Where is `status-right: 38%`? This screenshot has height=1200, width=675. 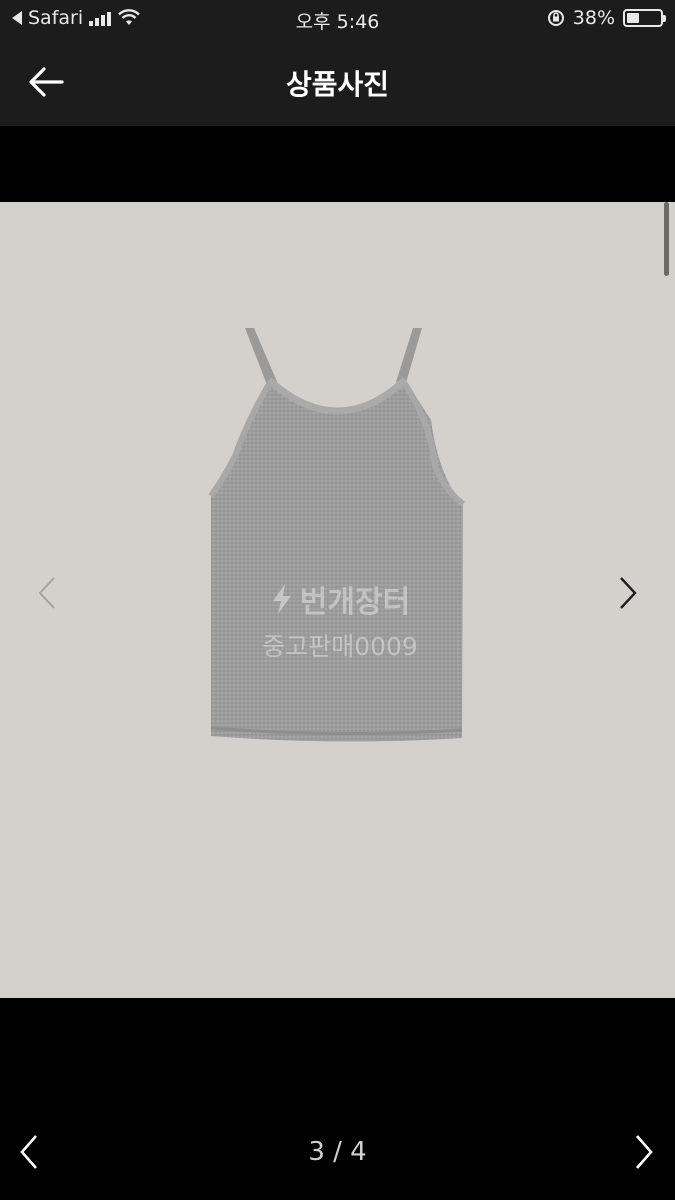 status-right: 38% is located at coordinates (606, 18).